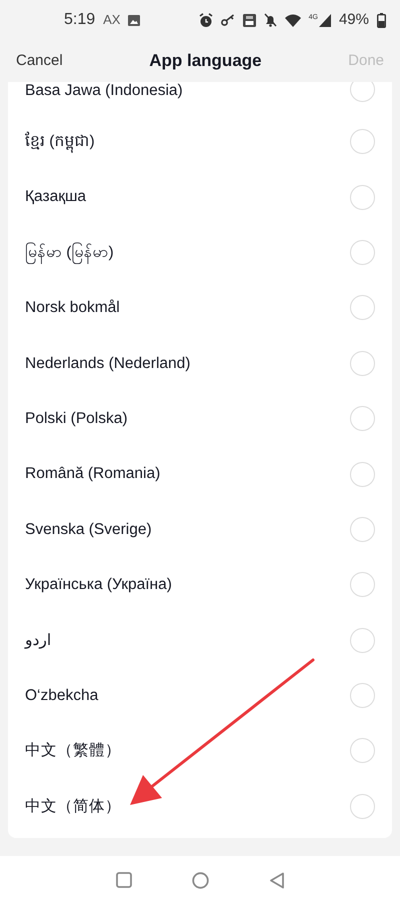 The width and height of the screenshot is (400, 904). Describe the element at coordinates (76, 418) in the screenshot. I see `language-name: Polski (Polska)` at that location.